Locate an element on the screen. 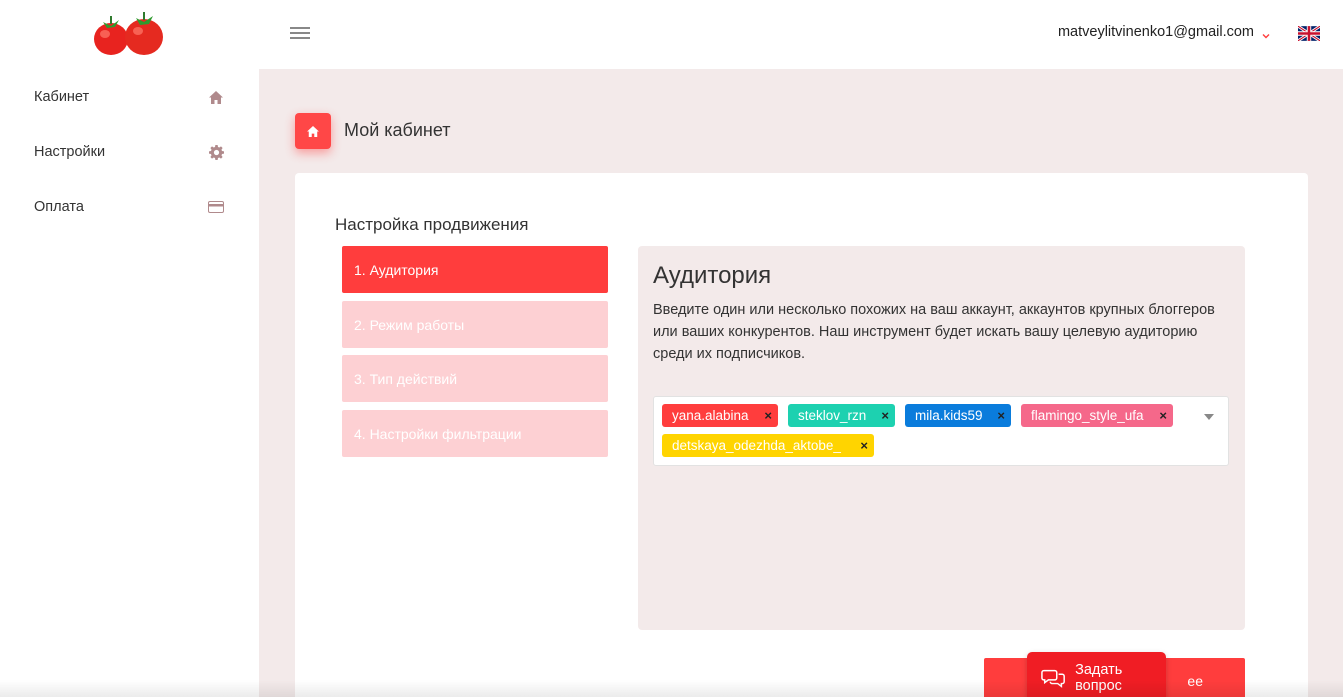  gear-icon is located at coordinates (216, 152).